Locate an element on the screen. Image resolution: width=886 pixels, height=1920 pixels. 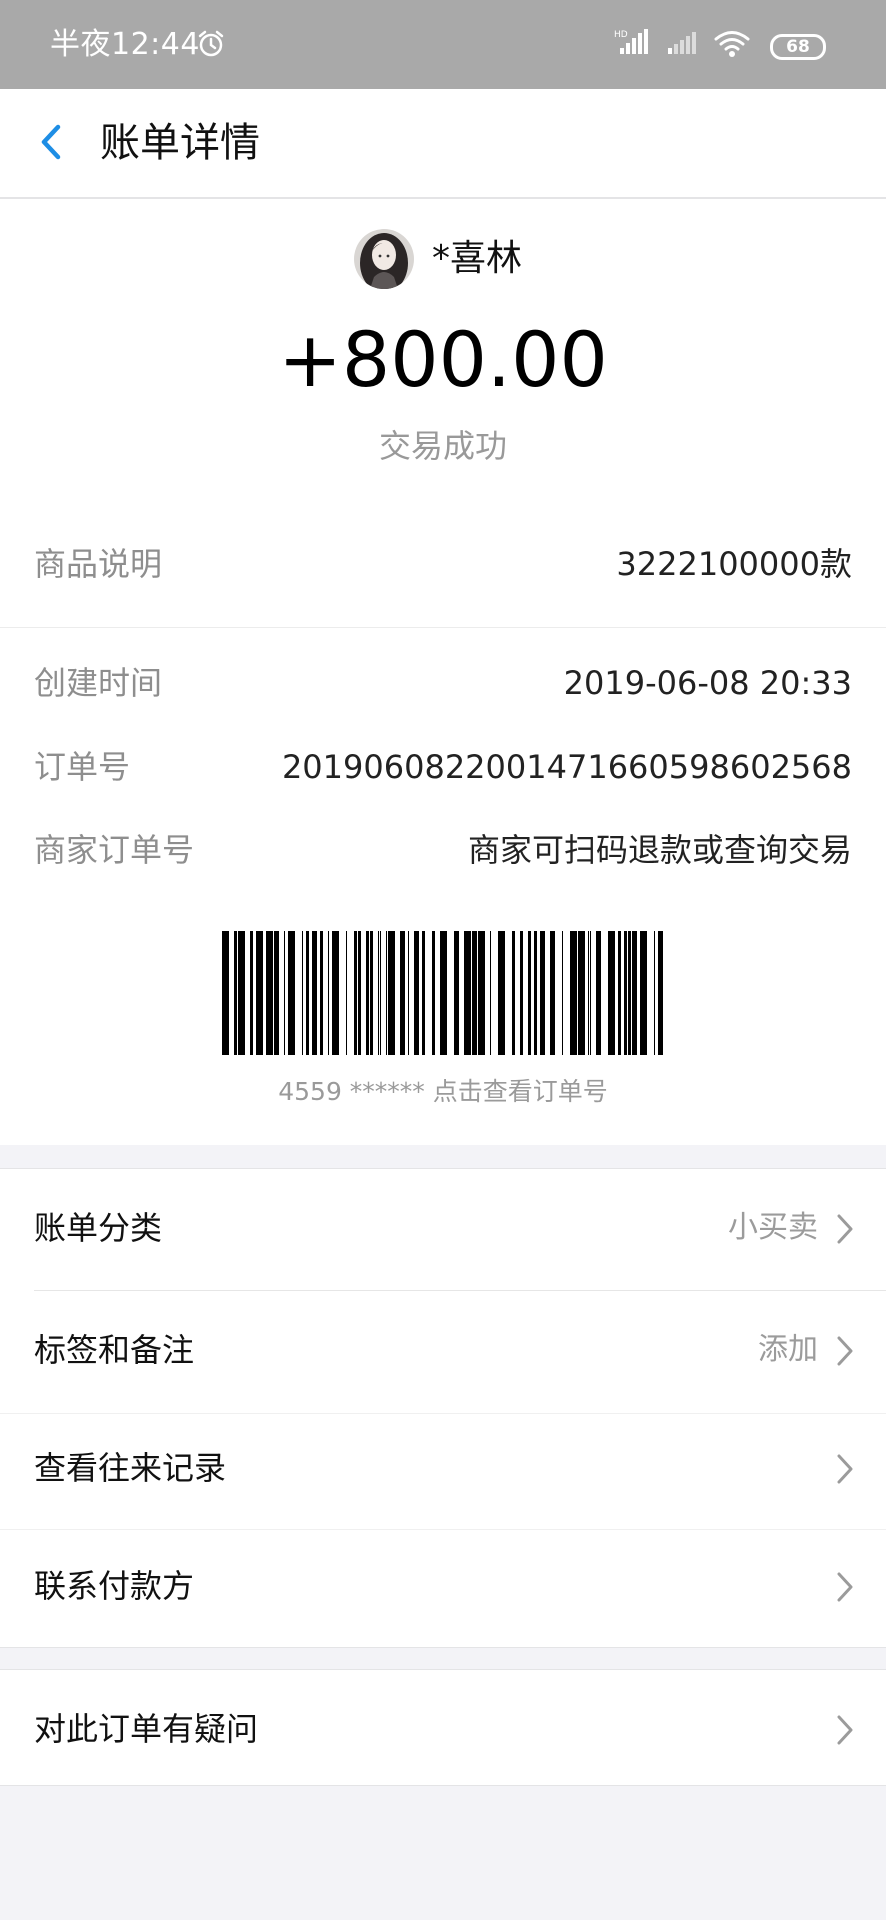
transaction-amount: +800.00 is located at coordinates (443, 359).